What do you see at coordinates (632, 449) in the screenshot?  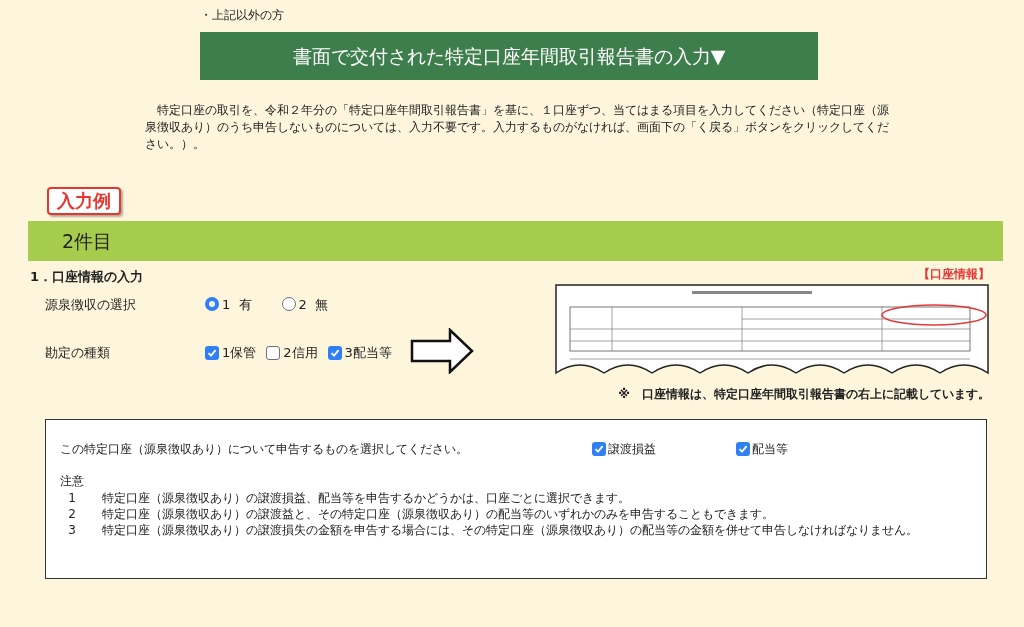 I see `option-label: 譲渡損益` at bounding box center [632, 449].